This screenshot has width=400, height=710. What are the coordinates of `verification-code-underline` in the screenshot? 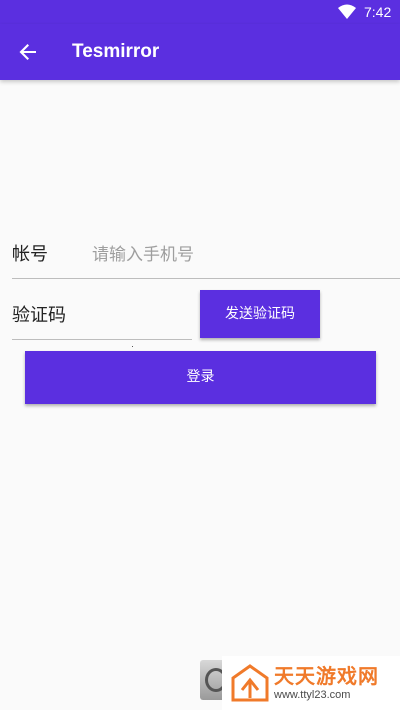 It's located at (102, 339).